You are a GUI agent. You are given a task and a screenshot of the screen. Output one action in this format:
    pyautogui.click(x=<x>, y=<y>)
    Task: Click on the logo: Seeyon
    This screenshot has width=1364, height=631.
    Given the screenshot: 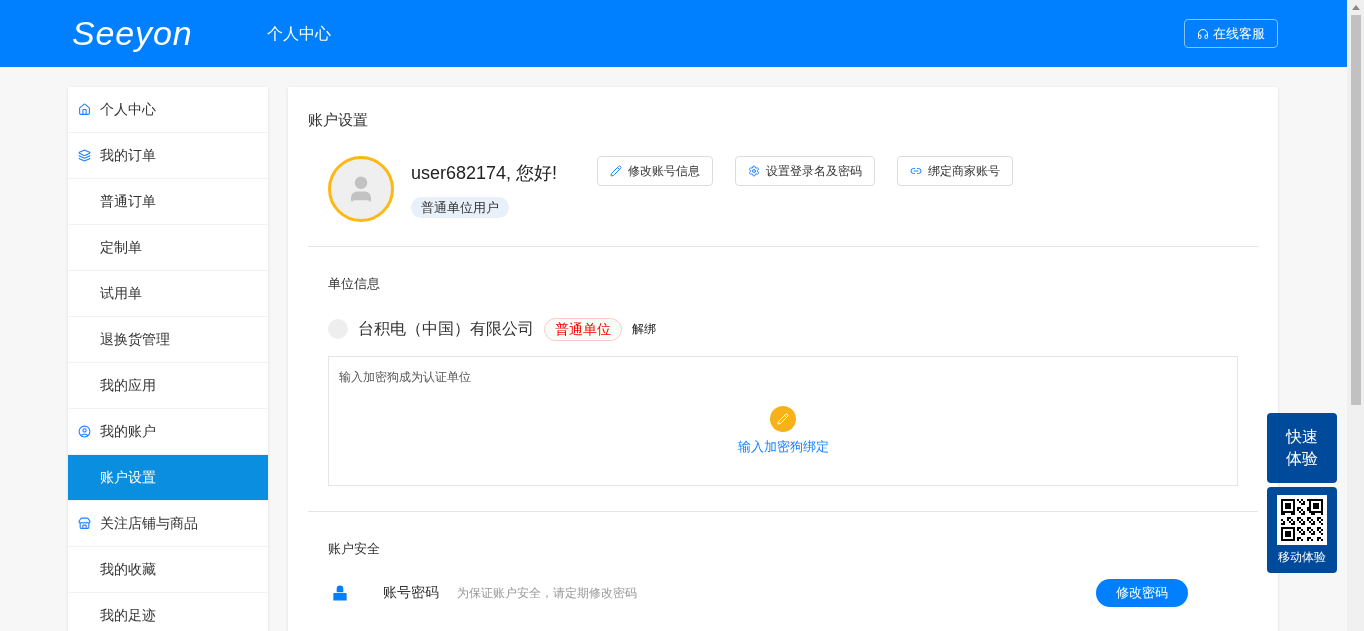 What is the action you would take?
    pyautogui.click(x=144, y=33)
    